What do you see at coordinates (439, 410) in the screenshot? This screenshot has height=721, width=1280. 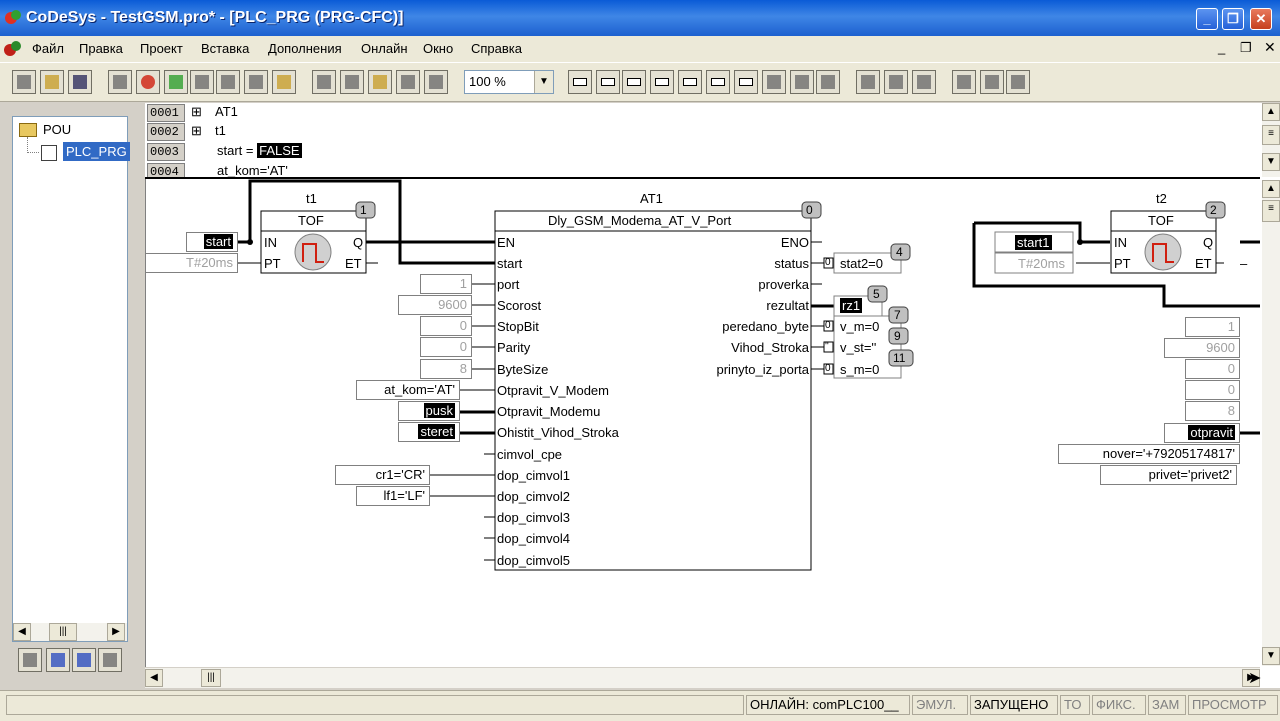 I see `input-pusk-label: pusk` at bounding box center [439, 410].